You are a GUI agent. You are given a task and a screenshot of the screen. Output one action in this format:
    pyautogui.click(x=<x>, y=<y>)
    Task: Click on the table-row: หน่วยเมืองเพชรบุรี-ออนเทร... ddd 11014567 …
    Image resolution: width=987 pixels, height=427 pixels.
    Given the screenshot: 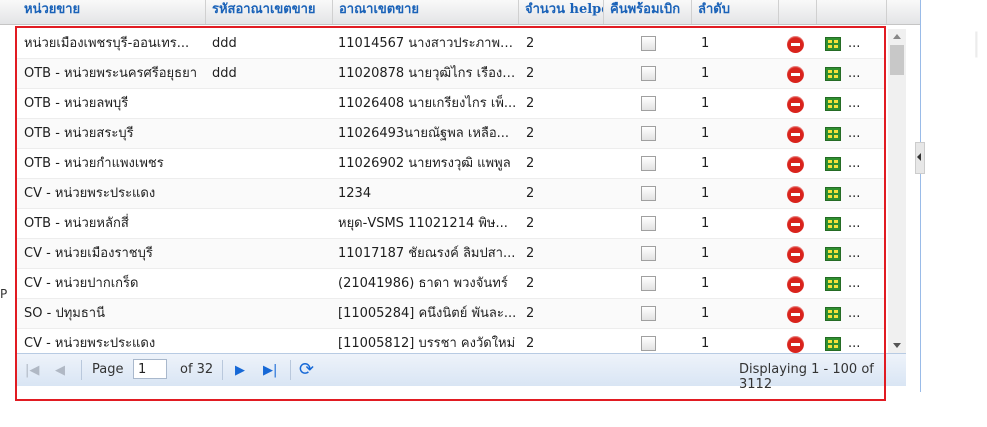 What is the action you would take?
    pyautogui.click(x=450, y=44)
    